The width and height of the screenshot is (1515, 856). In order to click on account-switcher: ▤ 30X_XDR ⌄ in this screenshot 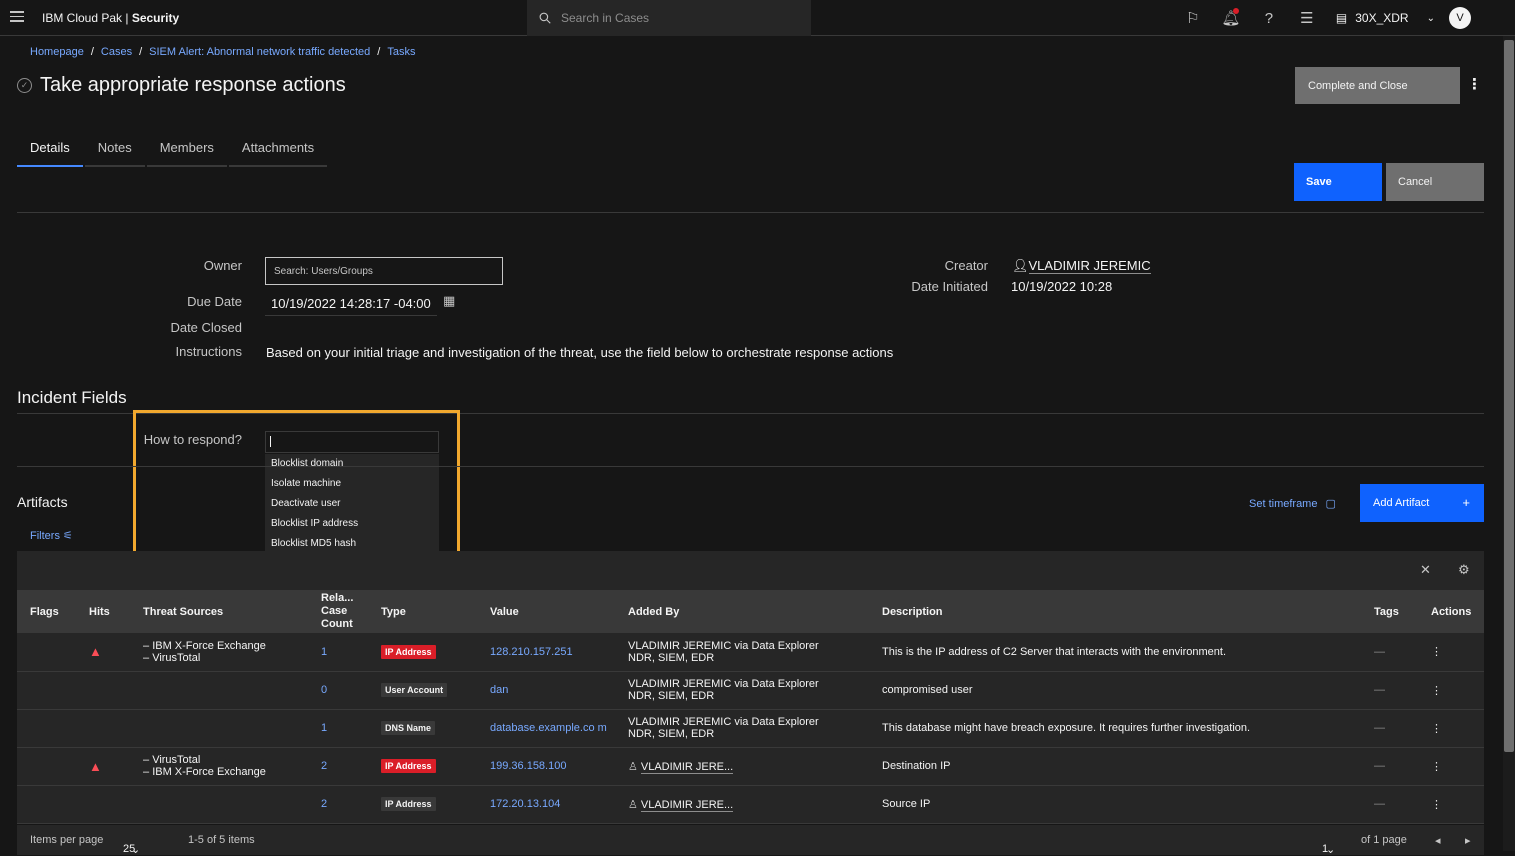, I will do `click(1387, 18)`.